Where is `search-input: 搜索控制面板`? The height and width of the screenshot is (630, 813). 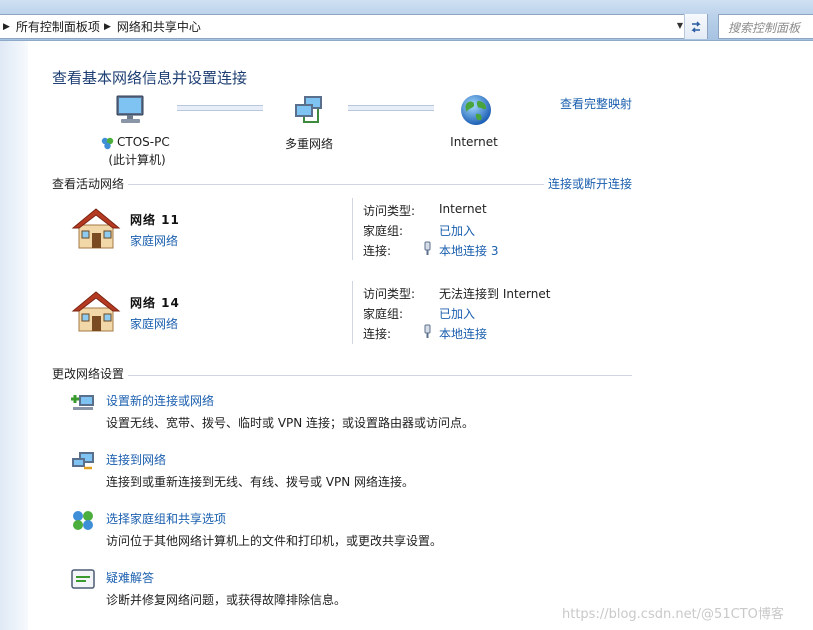 search-input: 搜索控制面板 is located at coordinates (765, 26).